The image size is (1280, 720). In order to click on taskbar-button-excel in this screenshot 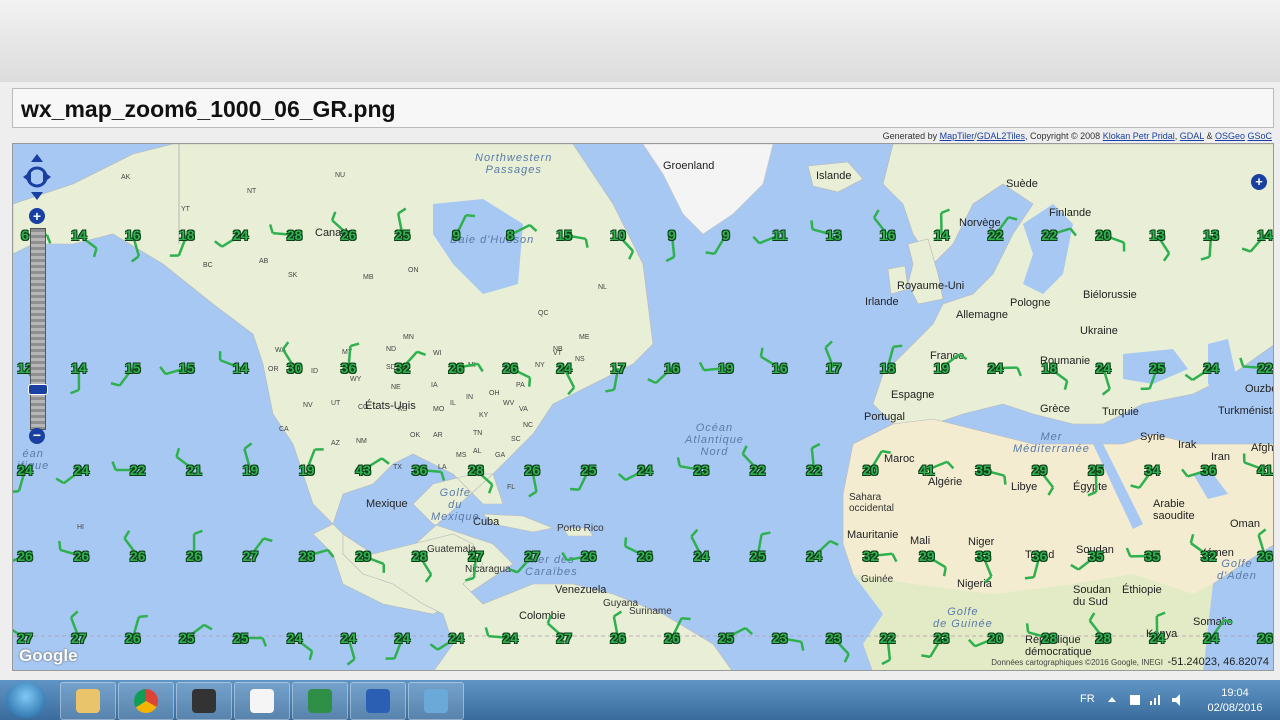, I will do `click(320, 701)`.